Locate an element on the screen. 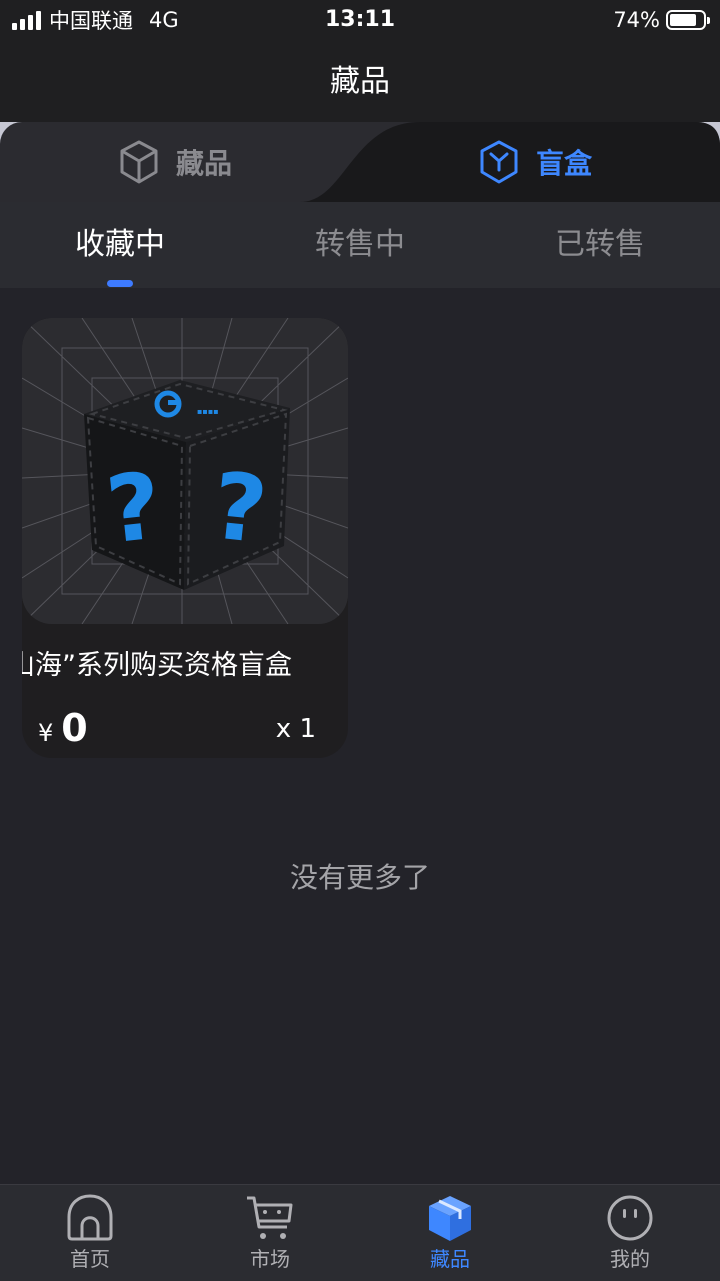 This screenshot has width=720, height=1281. status-bar: 中国联通 4G 13:11 74% is located at coordinates (360, 20).